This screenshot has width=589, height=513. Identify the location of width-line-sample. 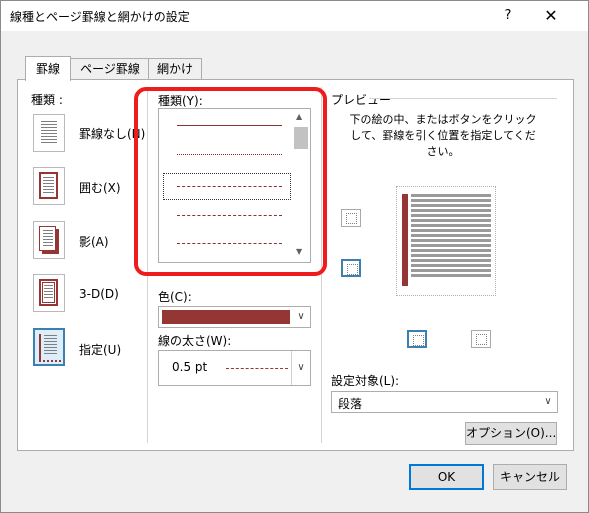
(257, 368).